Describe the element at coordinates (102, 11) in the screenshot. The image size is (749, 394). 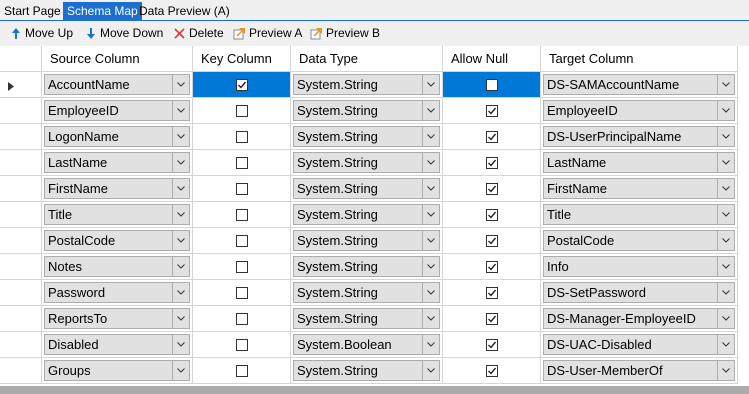
I see `tab-schema-map: Schema Map` at that location.